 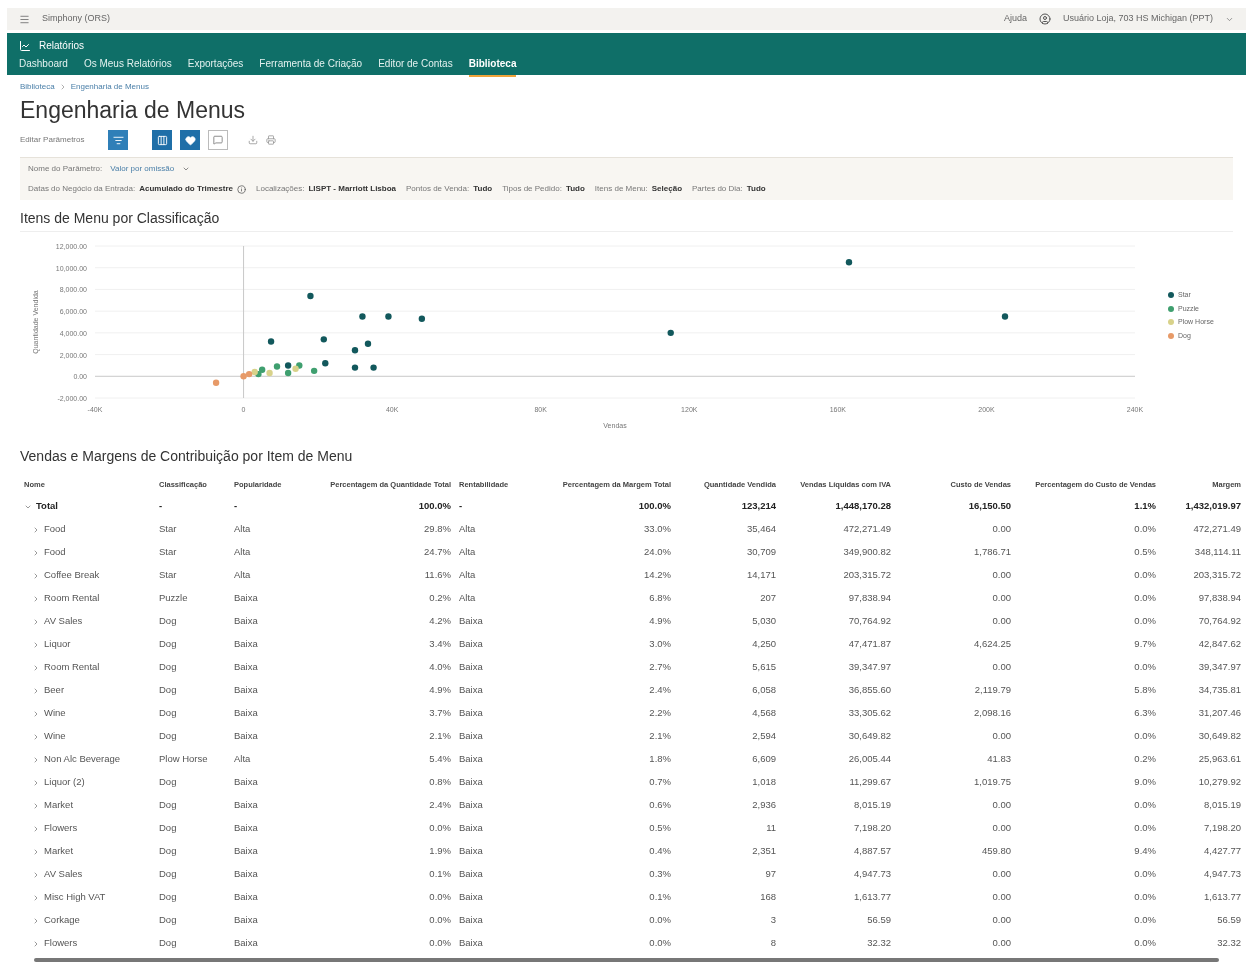 What do you see at coordinates (1044, 19) in the screenshot?
I see `user-icon` at bounding box center [1044, 19].